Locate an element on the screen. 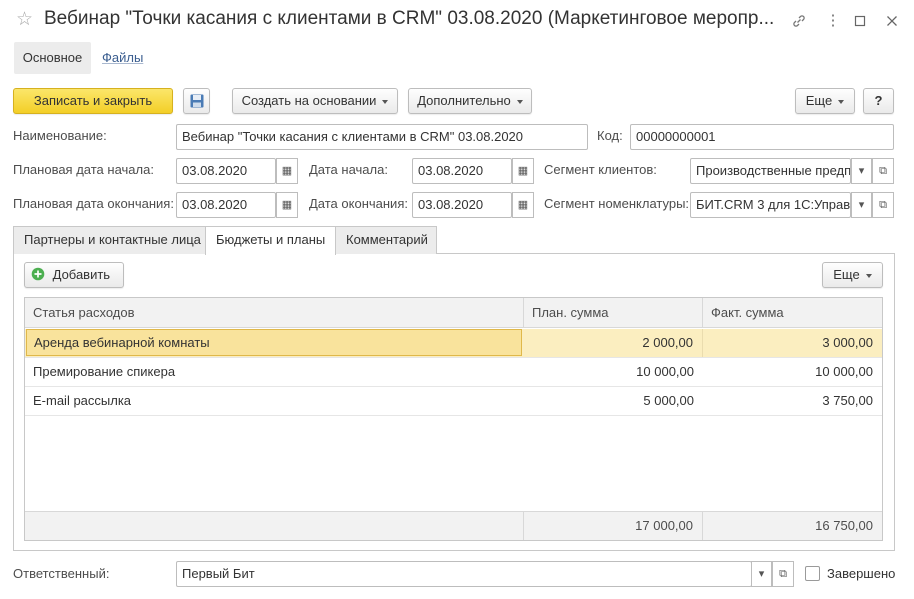  tab-comment: Комментарий is located at coordinates (386, 240).